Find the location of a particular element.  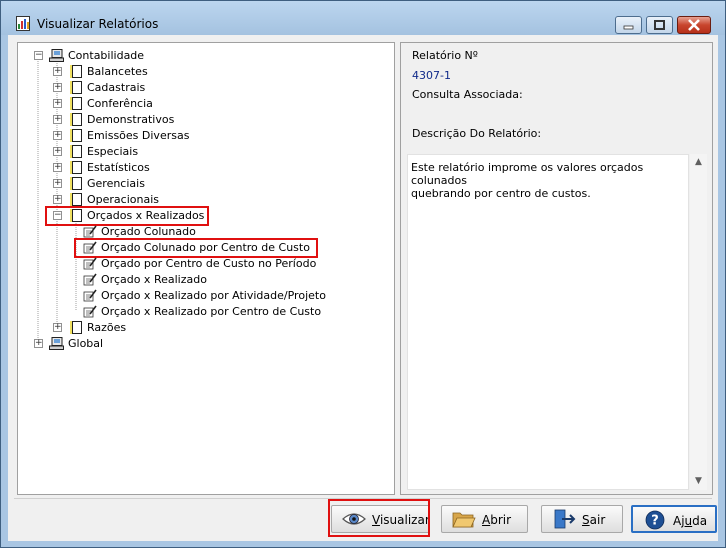

exit-door-icon is located at coordinates (565, 519).